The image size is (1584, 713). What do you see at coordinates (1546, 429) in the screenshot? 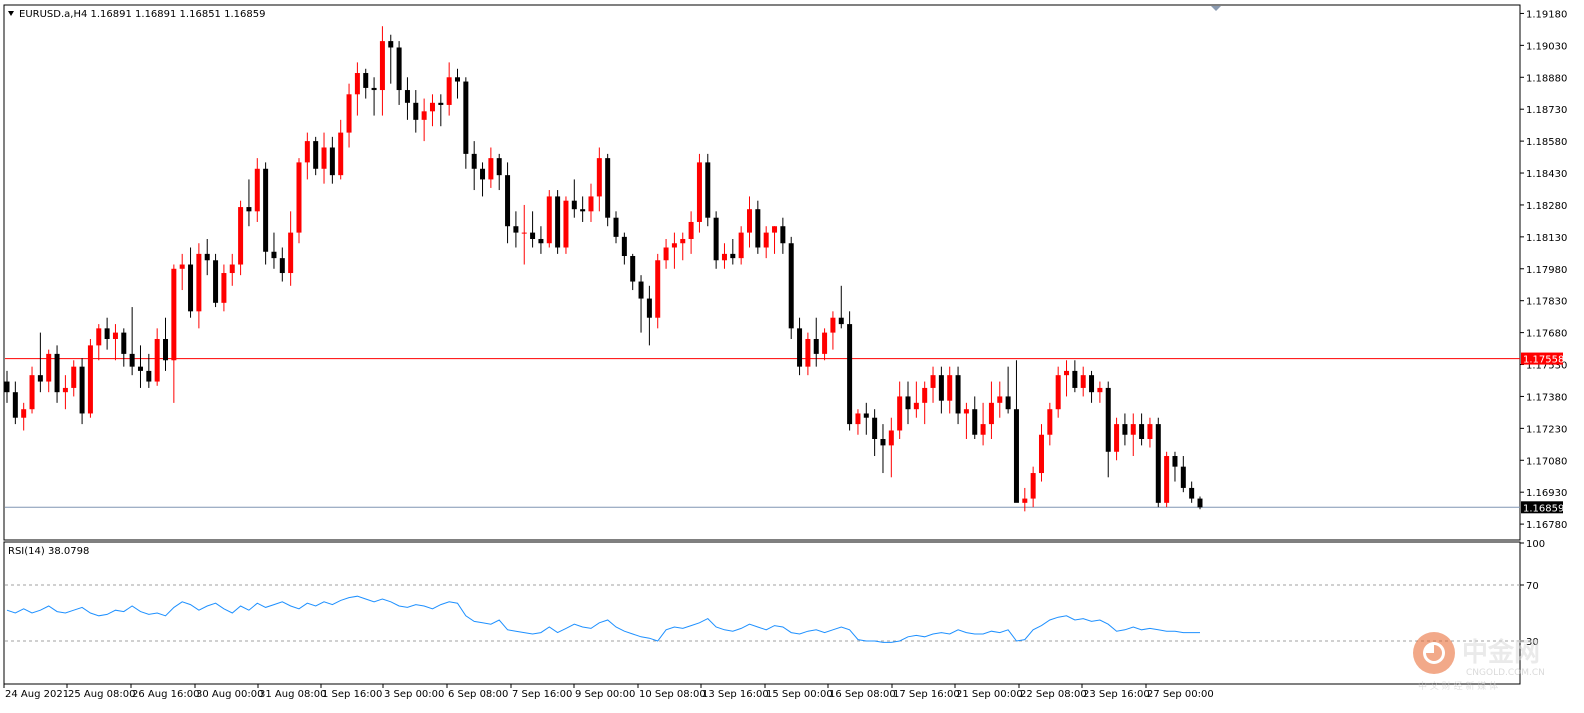
I see `price-tick-label: 1.17230` at bounding box center [1546, 429].